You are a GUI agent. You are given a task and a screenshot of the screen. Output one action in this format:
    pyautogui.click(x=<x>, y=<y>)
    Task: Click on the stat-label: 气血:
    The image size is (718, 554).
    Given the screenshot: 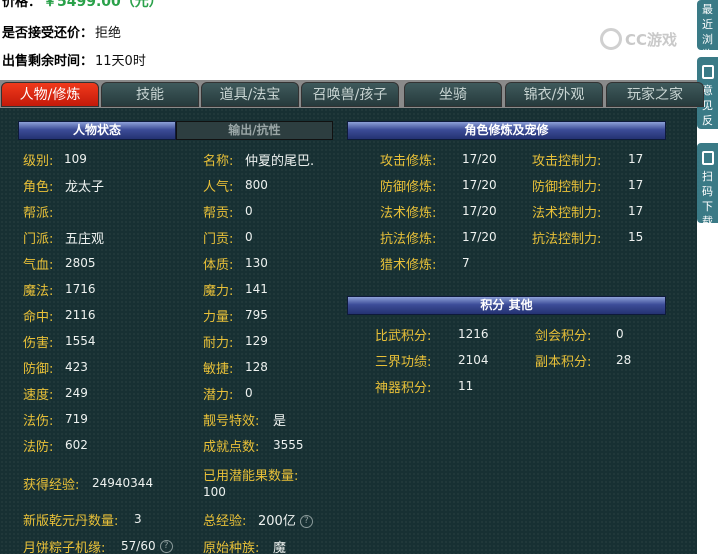 What is the action you would take?
    pyautogui.click(x=38, y=265)
    